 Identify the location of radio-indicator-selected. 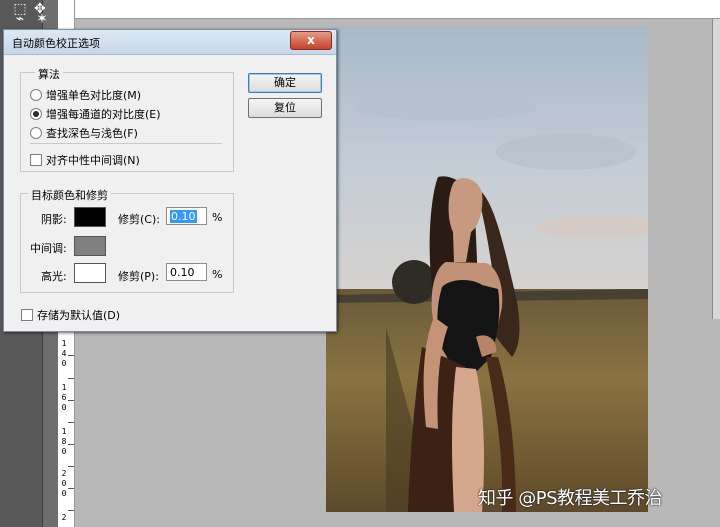
(36, 114).